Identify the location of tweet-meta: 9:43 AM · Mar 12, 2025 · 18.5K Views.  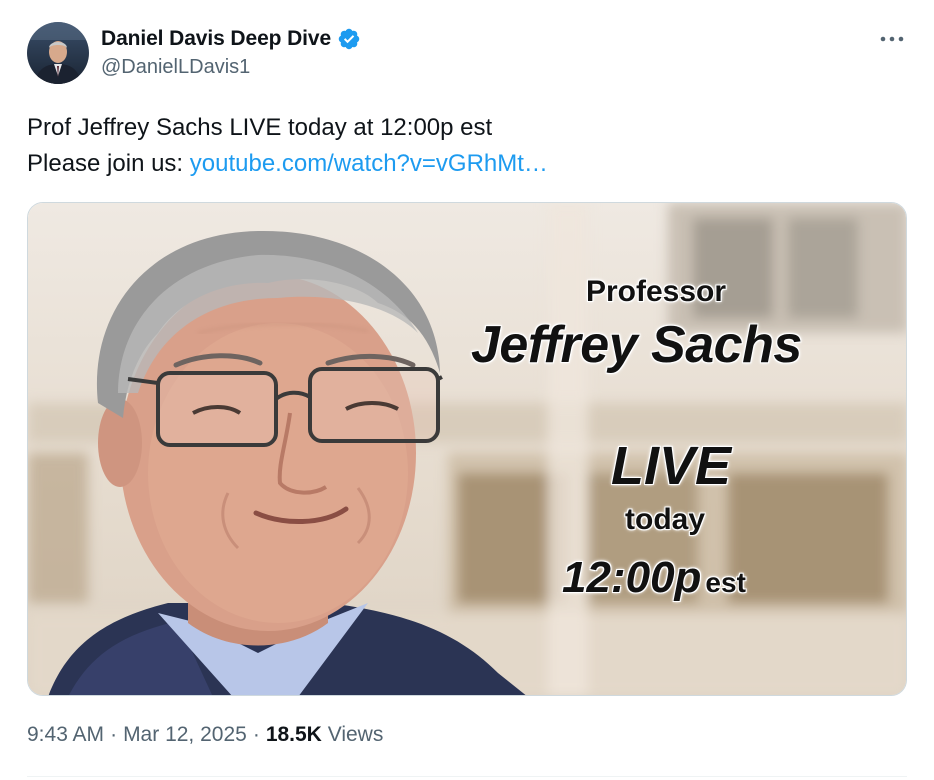
(205, 735).